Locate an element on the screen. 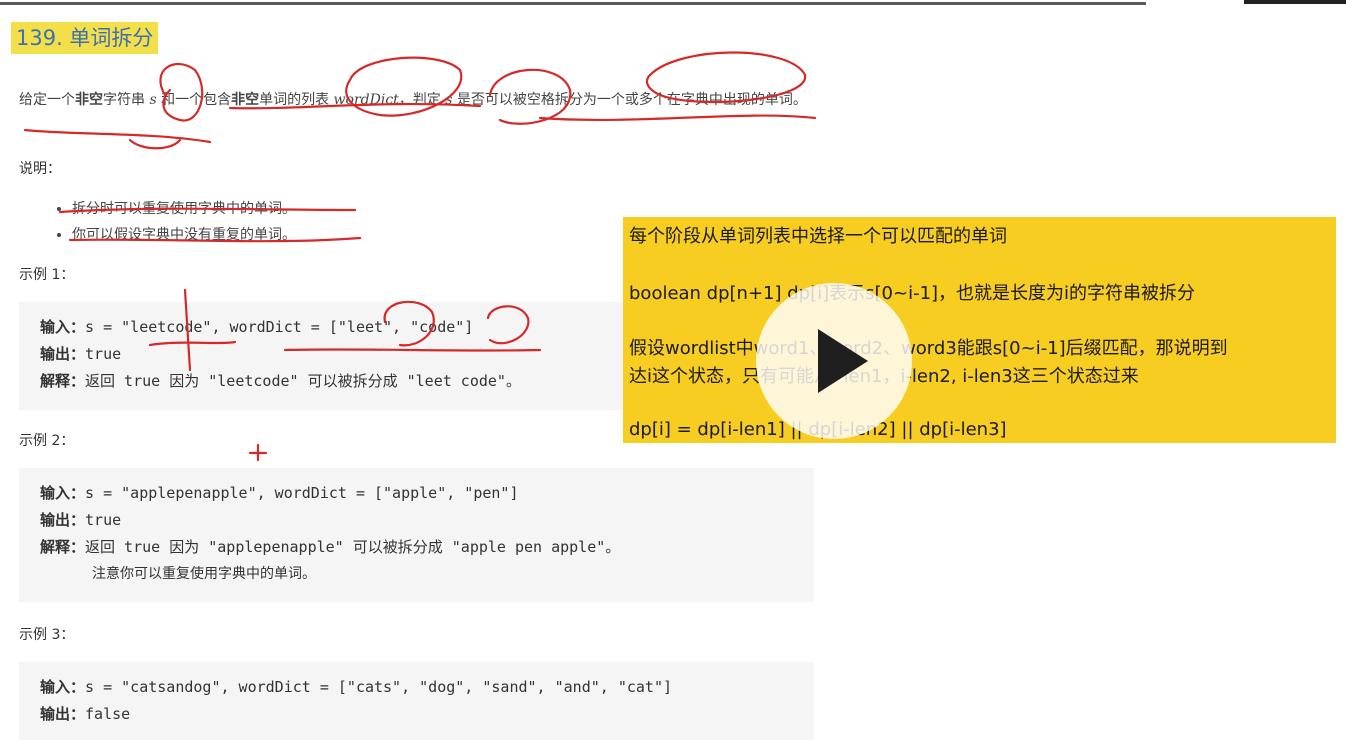  desc-text: 单词的列表 is located at coordinates (296, 100).